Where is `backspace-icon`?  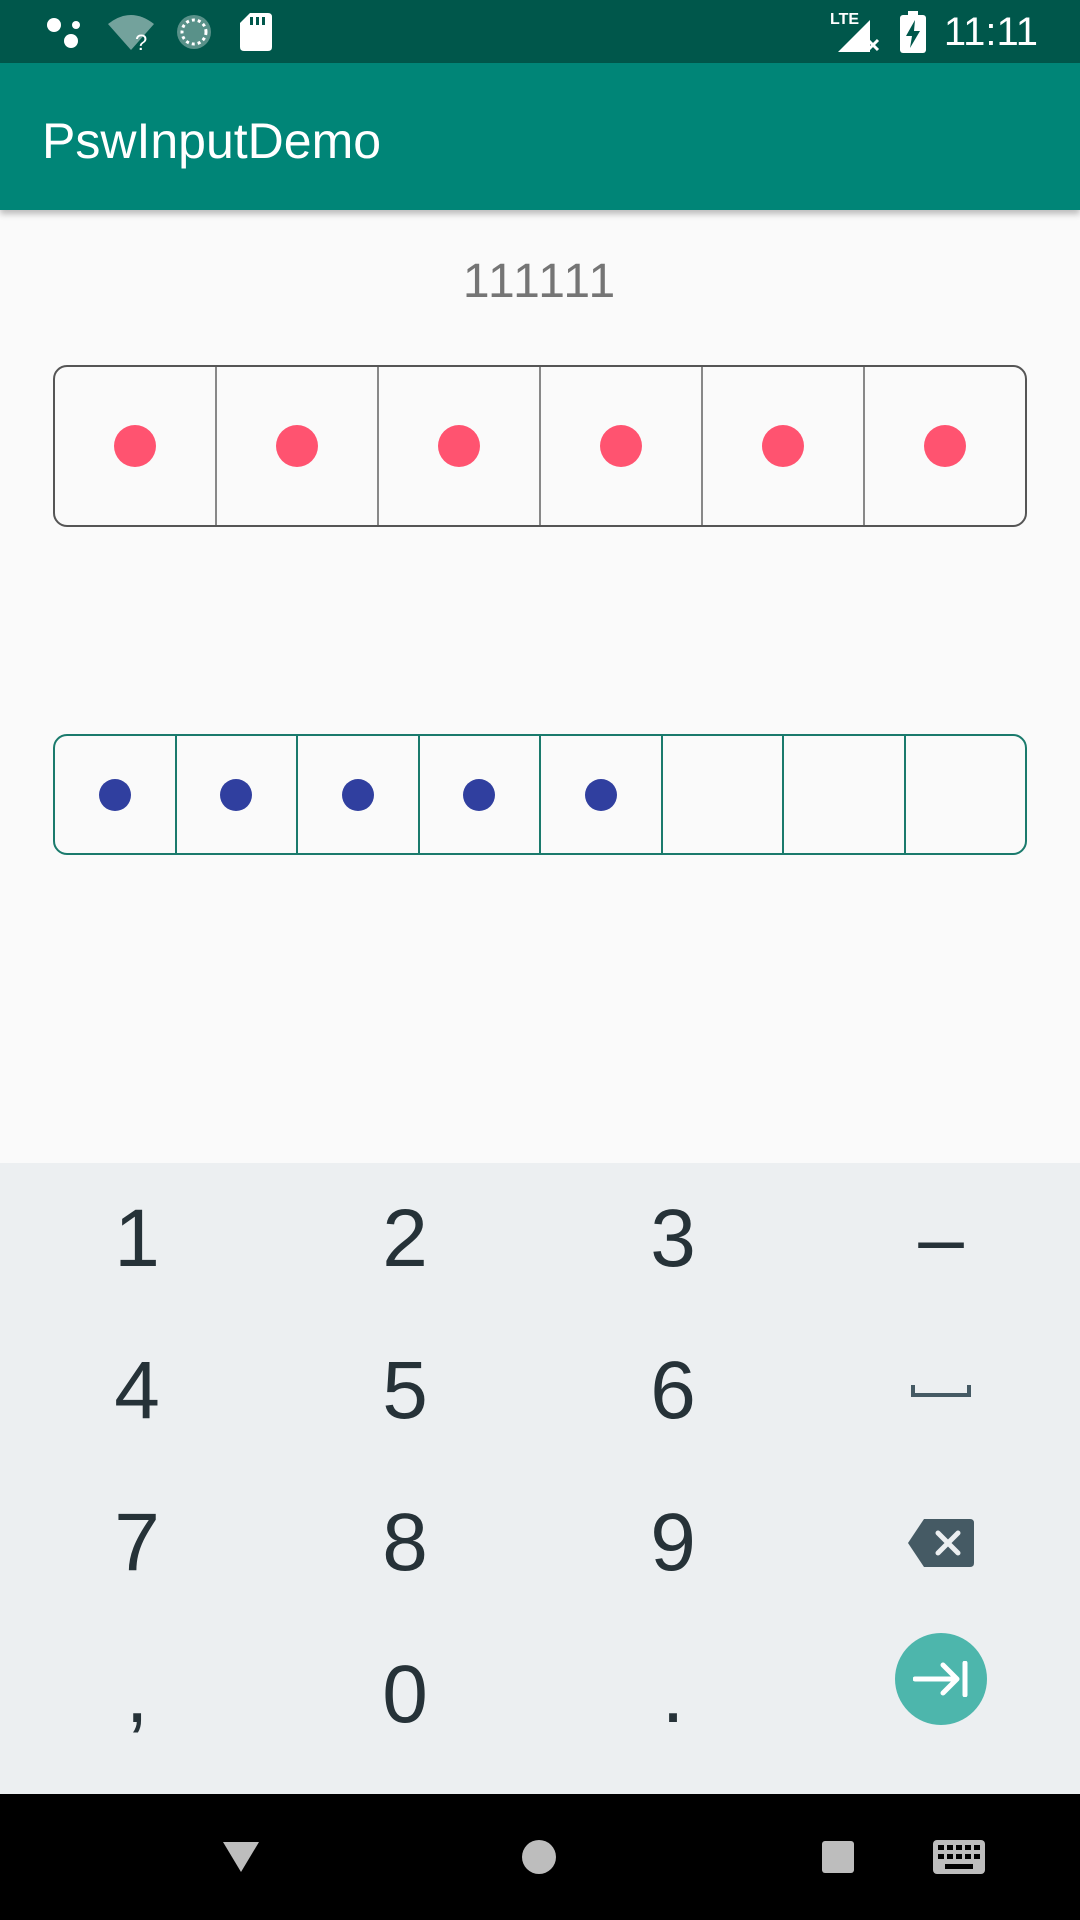 backspace-icon is located at coordinates (941, 1543).